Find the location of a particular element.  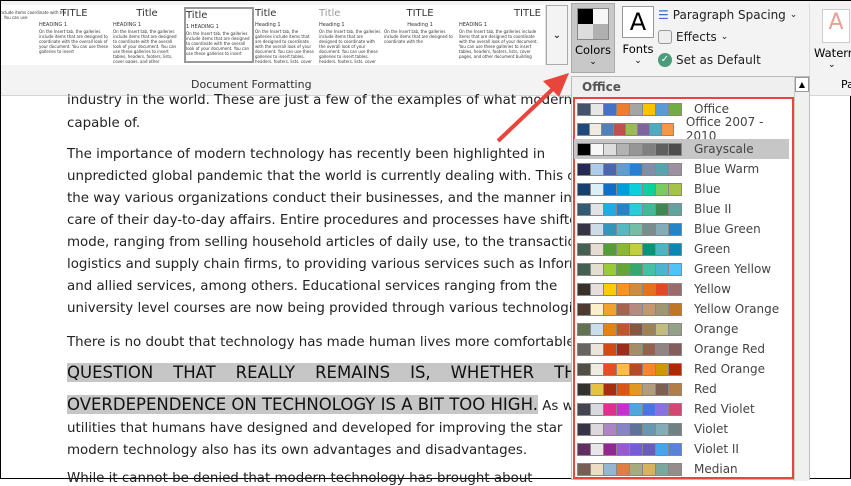

color-theme-orange: Orange is located at coordinates (681, 329).